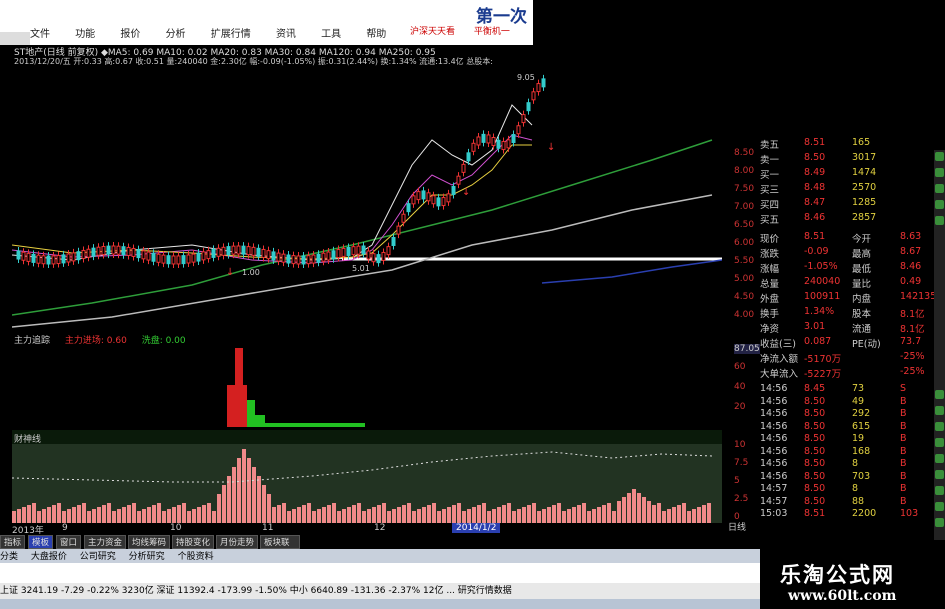  What do you see at coordinates (149, 542) in the screenshot?
I see `chart-tab: 均线筹码` at bounding box center [149, 542].